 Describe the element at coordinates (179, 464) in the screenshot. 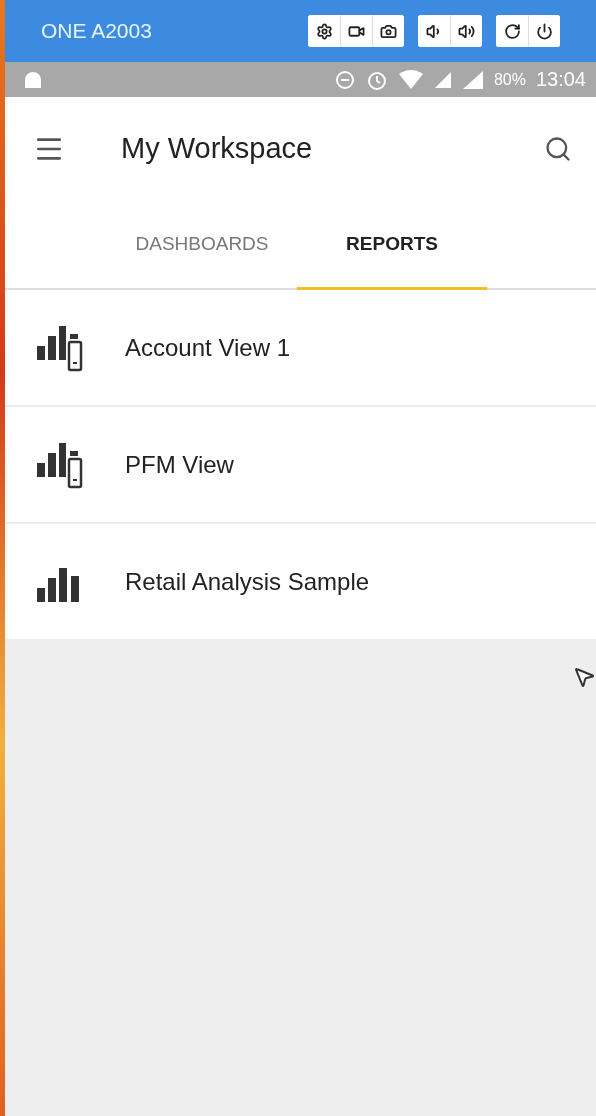

I see `report-name: PFM View` at that location.